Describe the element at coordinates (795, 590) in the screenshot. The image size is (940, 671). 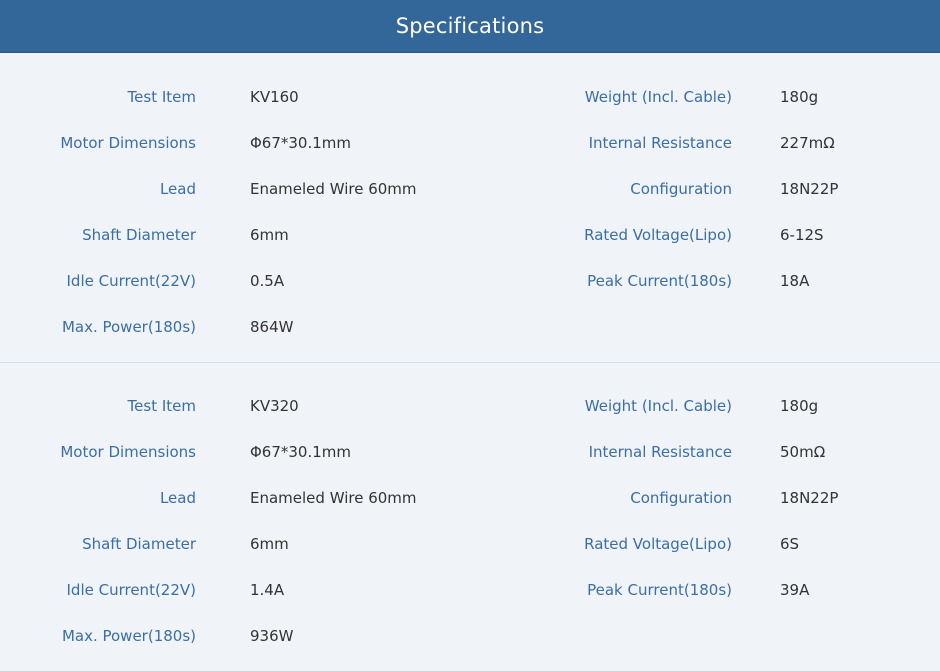
I see `spec-value: 39A` at that location.